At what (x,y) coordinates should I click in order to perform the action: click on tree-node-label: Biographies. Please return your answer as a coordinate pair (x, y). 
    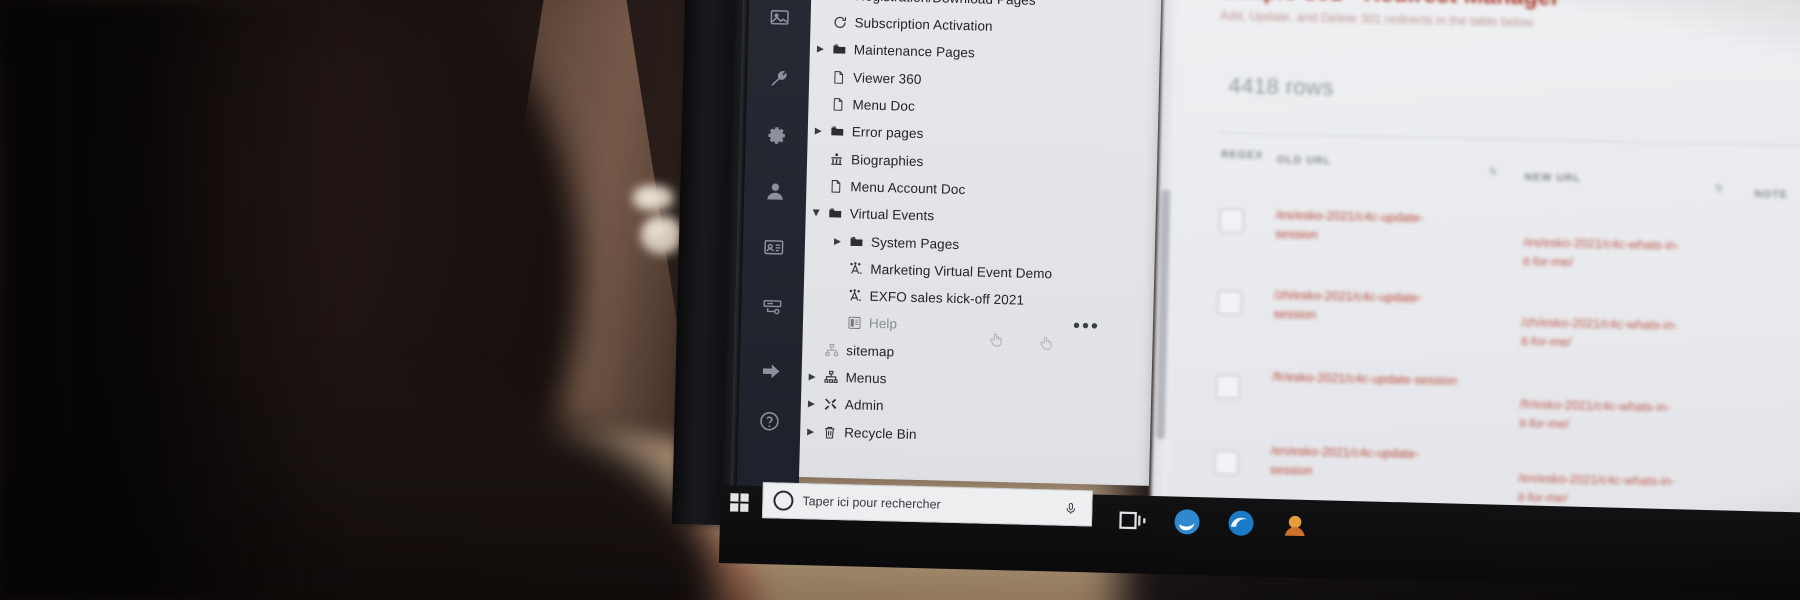
    Looking at the image, I should click on (887, 160).